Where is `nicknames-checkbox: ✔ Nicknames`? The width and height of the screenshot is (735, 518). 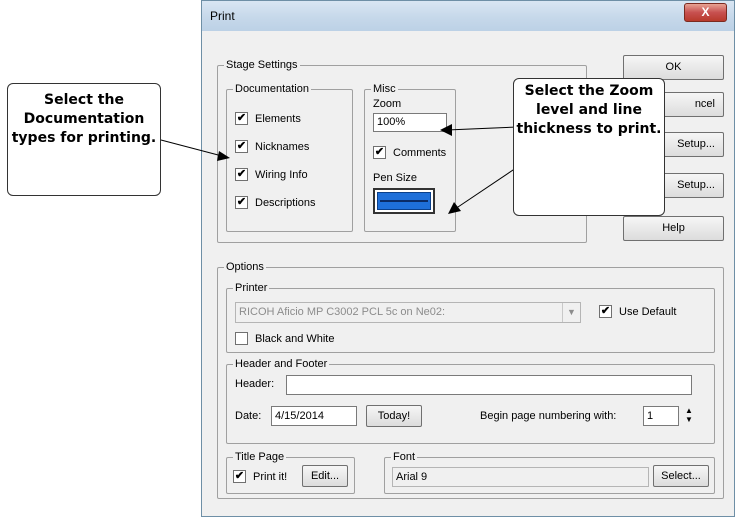
nicknames-checkbox: ✔ Nicknames is located at coordinates (272, 146).